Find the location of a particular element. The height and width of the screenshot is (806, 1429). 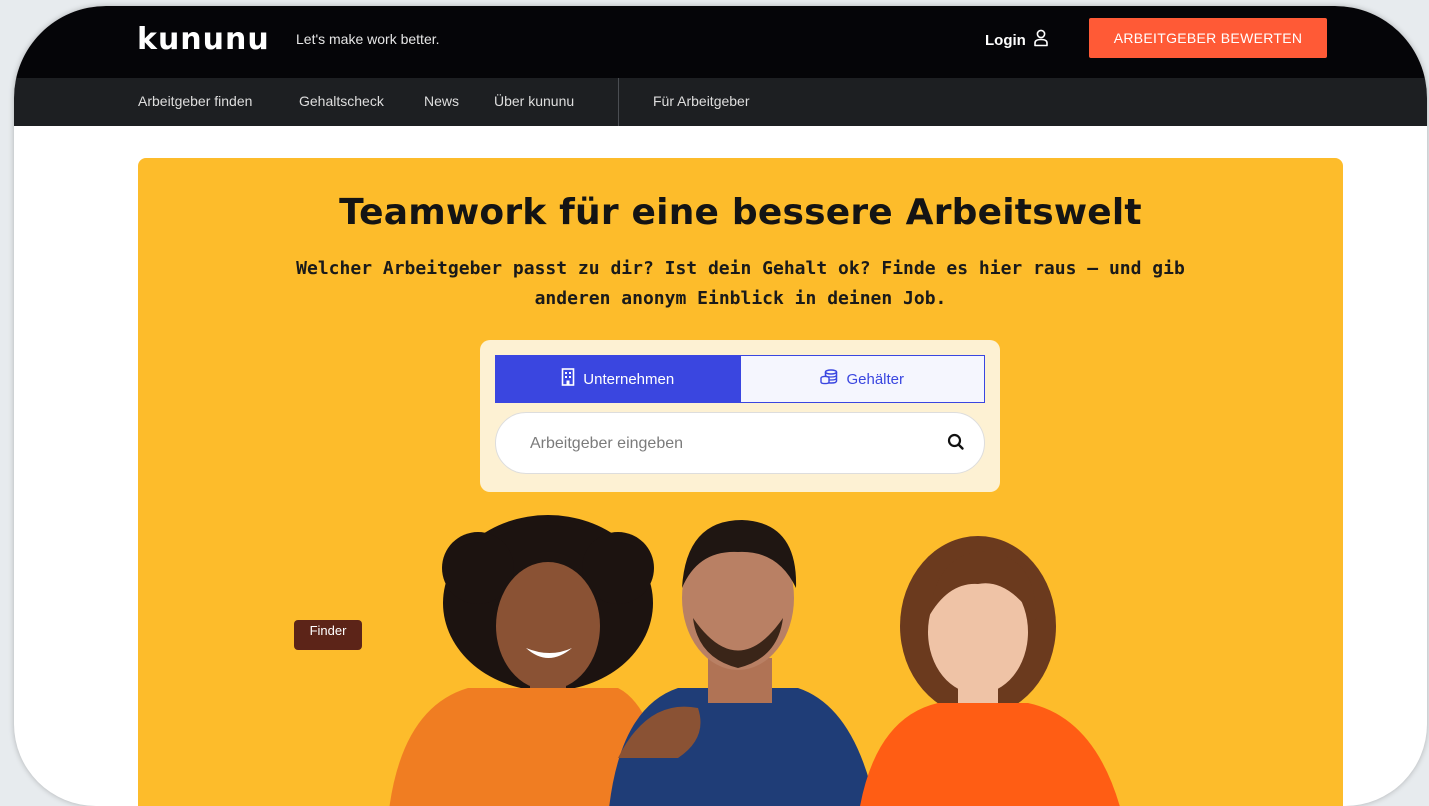

kununu-logo: kununu is located at coordinates (203, 39).